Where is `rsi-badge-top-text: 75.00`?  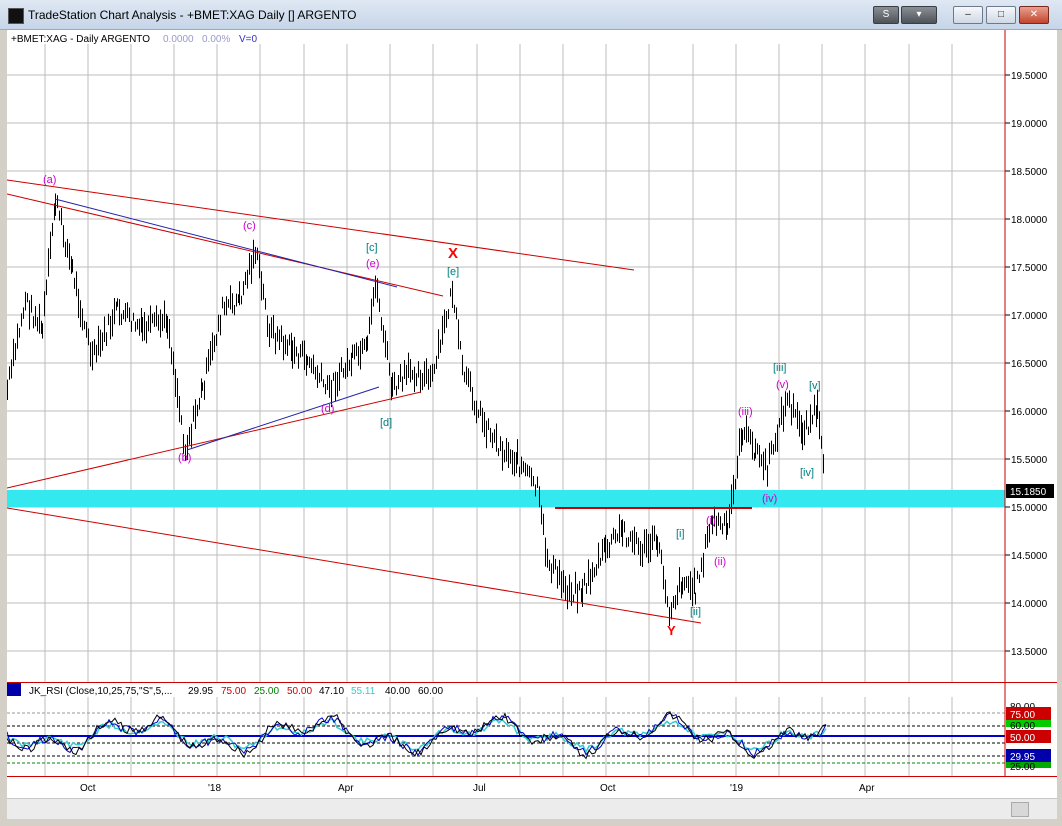
rsi-badge-top-text: 75.00 is located at coordinates (1022, 715).